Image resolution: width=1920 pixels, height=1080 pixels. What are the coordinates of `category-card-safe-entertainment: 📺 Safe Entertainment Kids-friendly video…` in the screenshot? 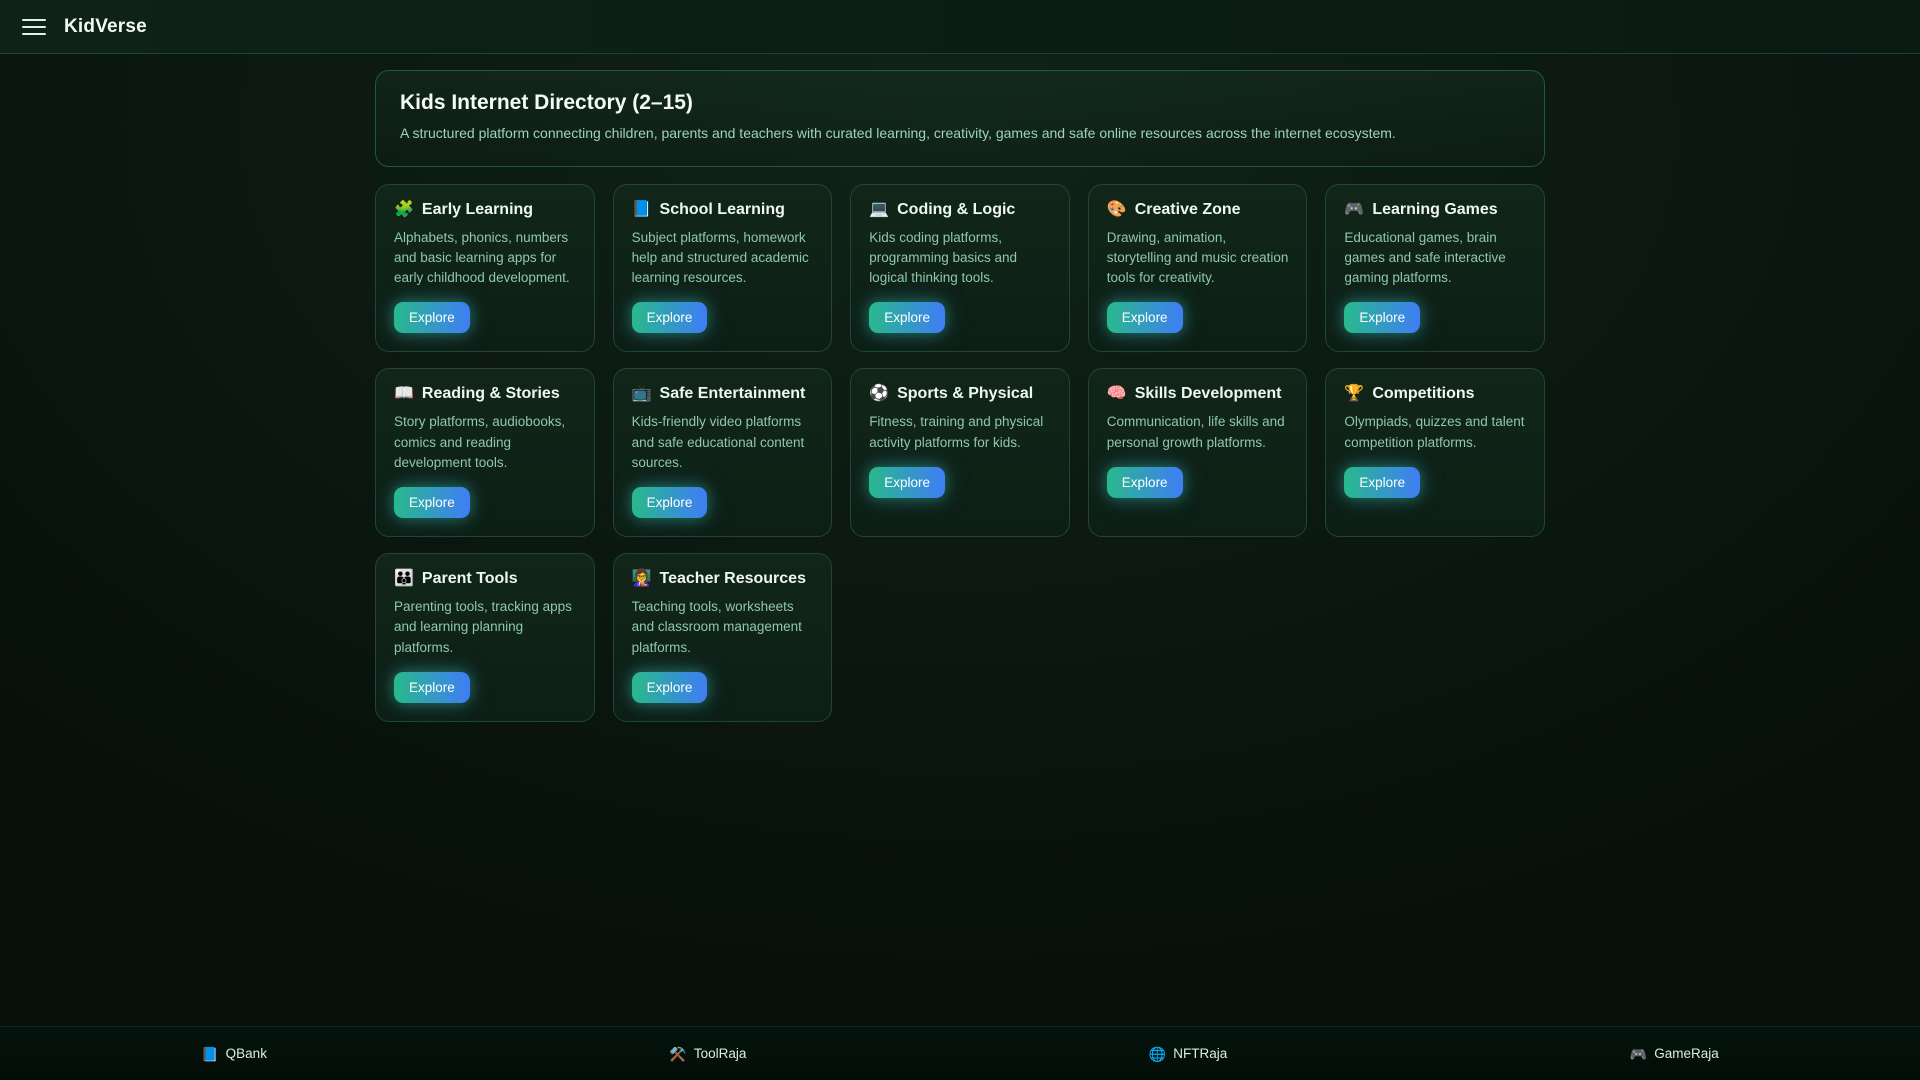 It's located at (722, 453).